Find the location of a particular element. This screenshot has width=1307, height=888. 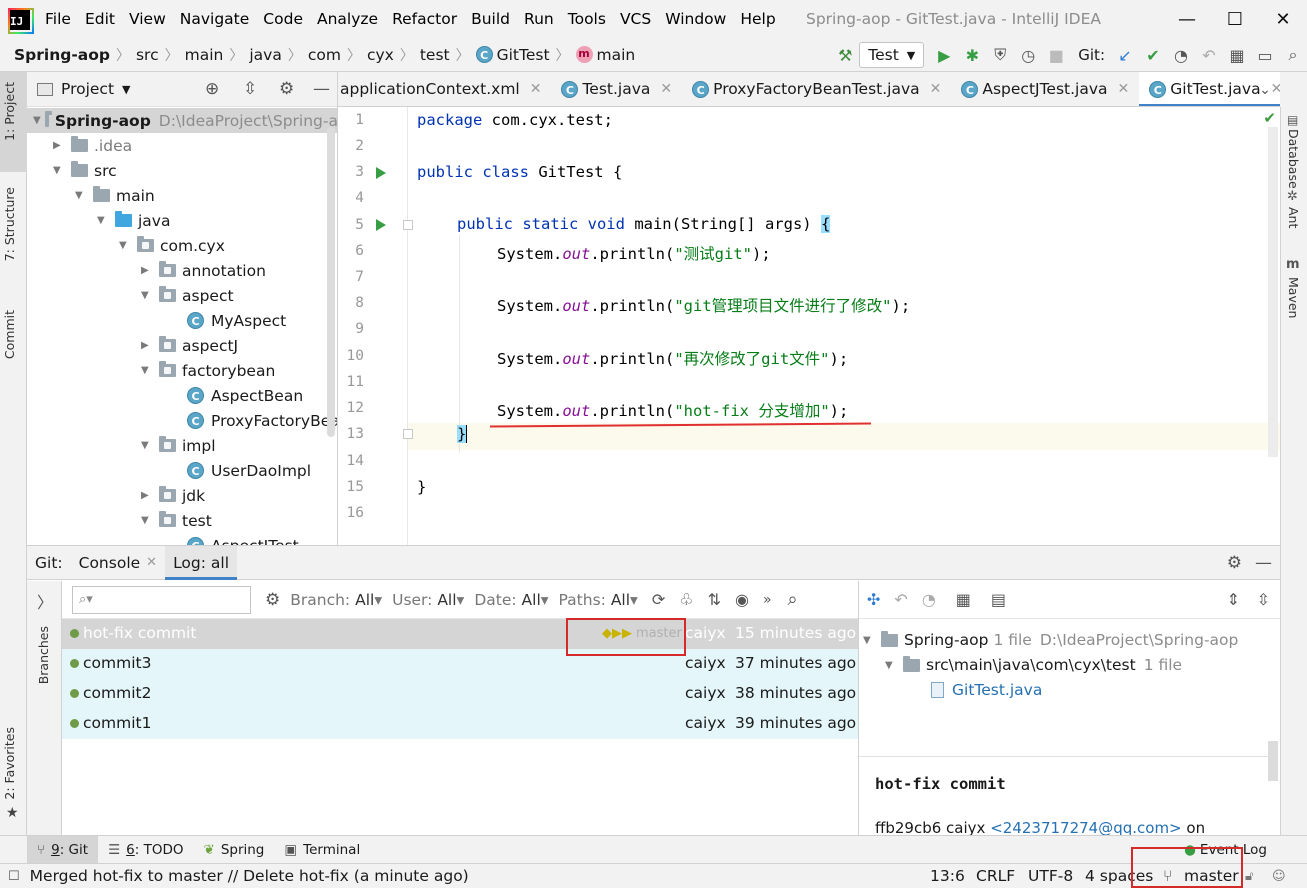

project-scrollbar is located at coordinates (331, 282).